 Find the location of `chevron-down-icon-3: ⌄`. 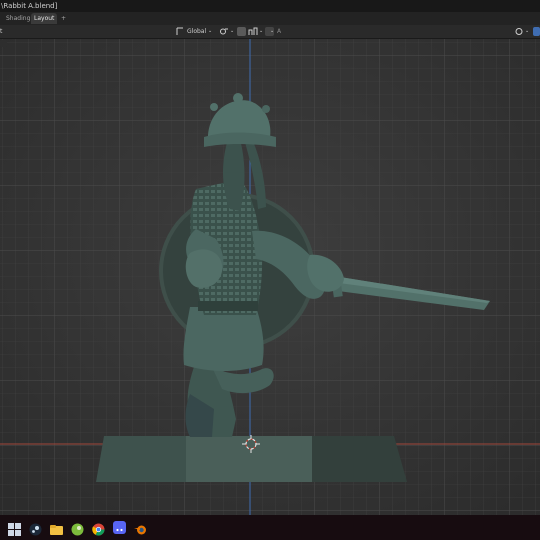

chevron-down-icon-3: ⌄ is located at coordinates (261, 31).